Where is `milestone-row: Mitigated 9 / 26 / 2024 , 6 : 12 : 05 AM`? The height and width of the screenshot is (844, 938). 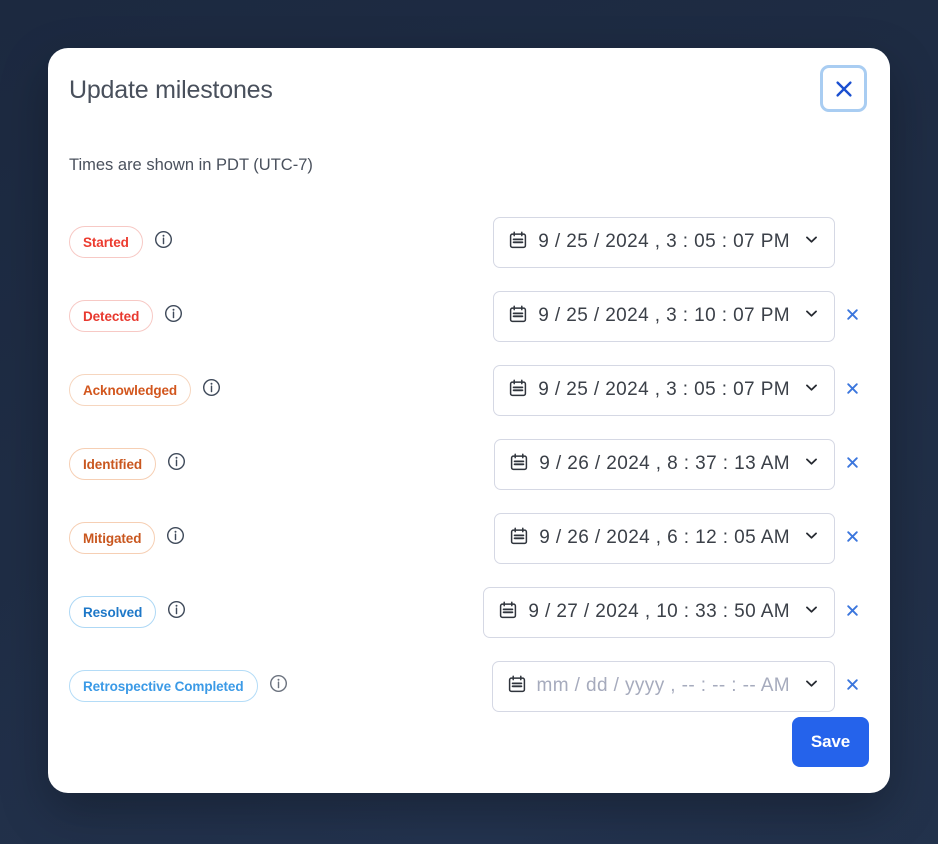 milestone-row: Mitigated 9 / 26 / 2024 , 6 : 12 : 05 AM is located at coordinates (469, 538).